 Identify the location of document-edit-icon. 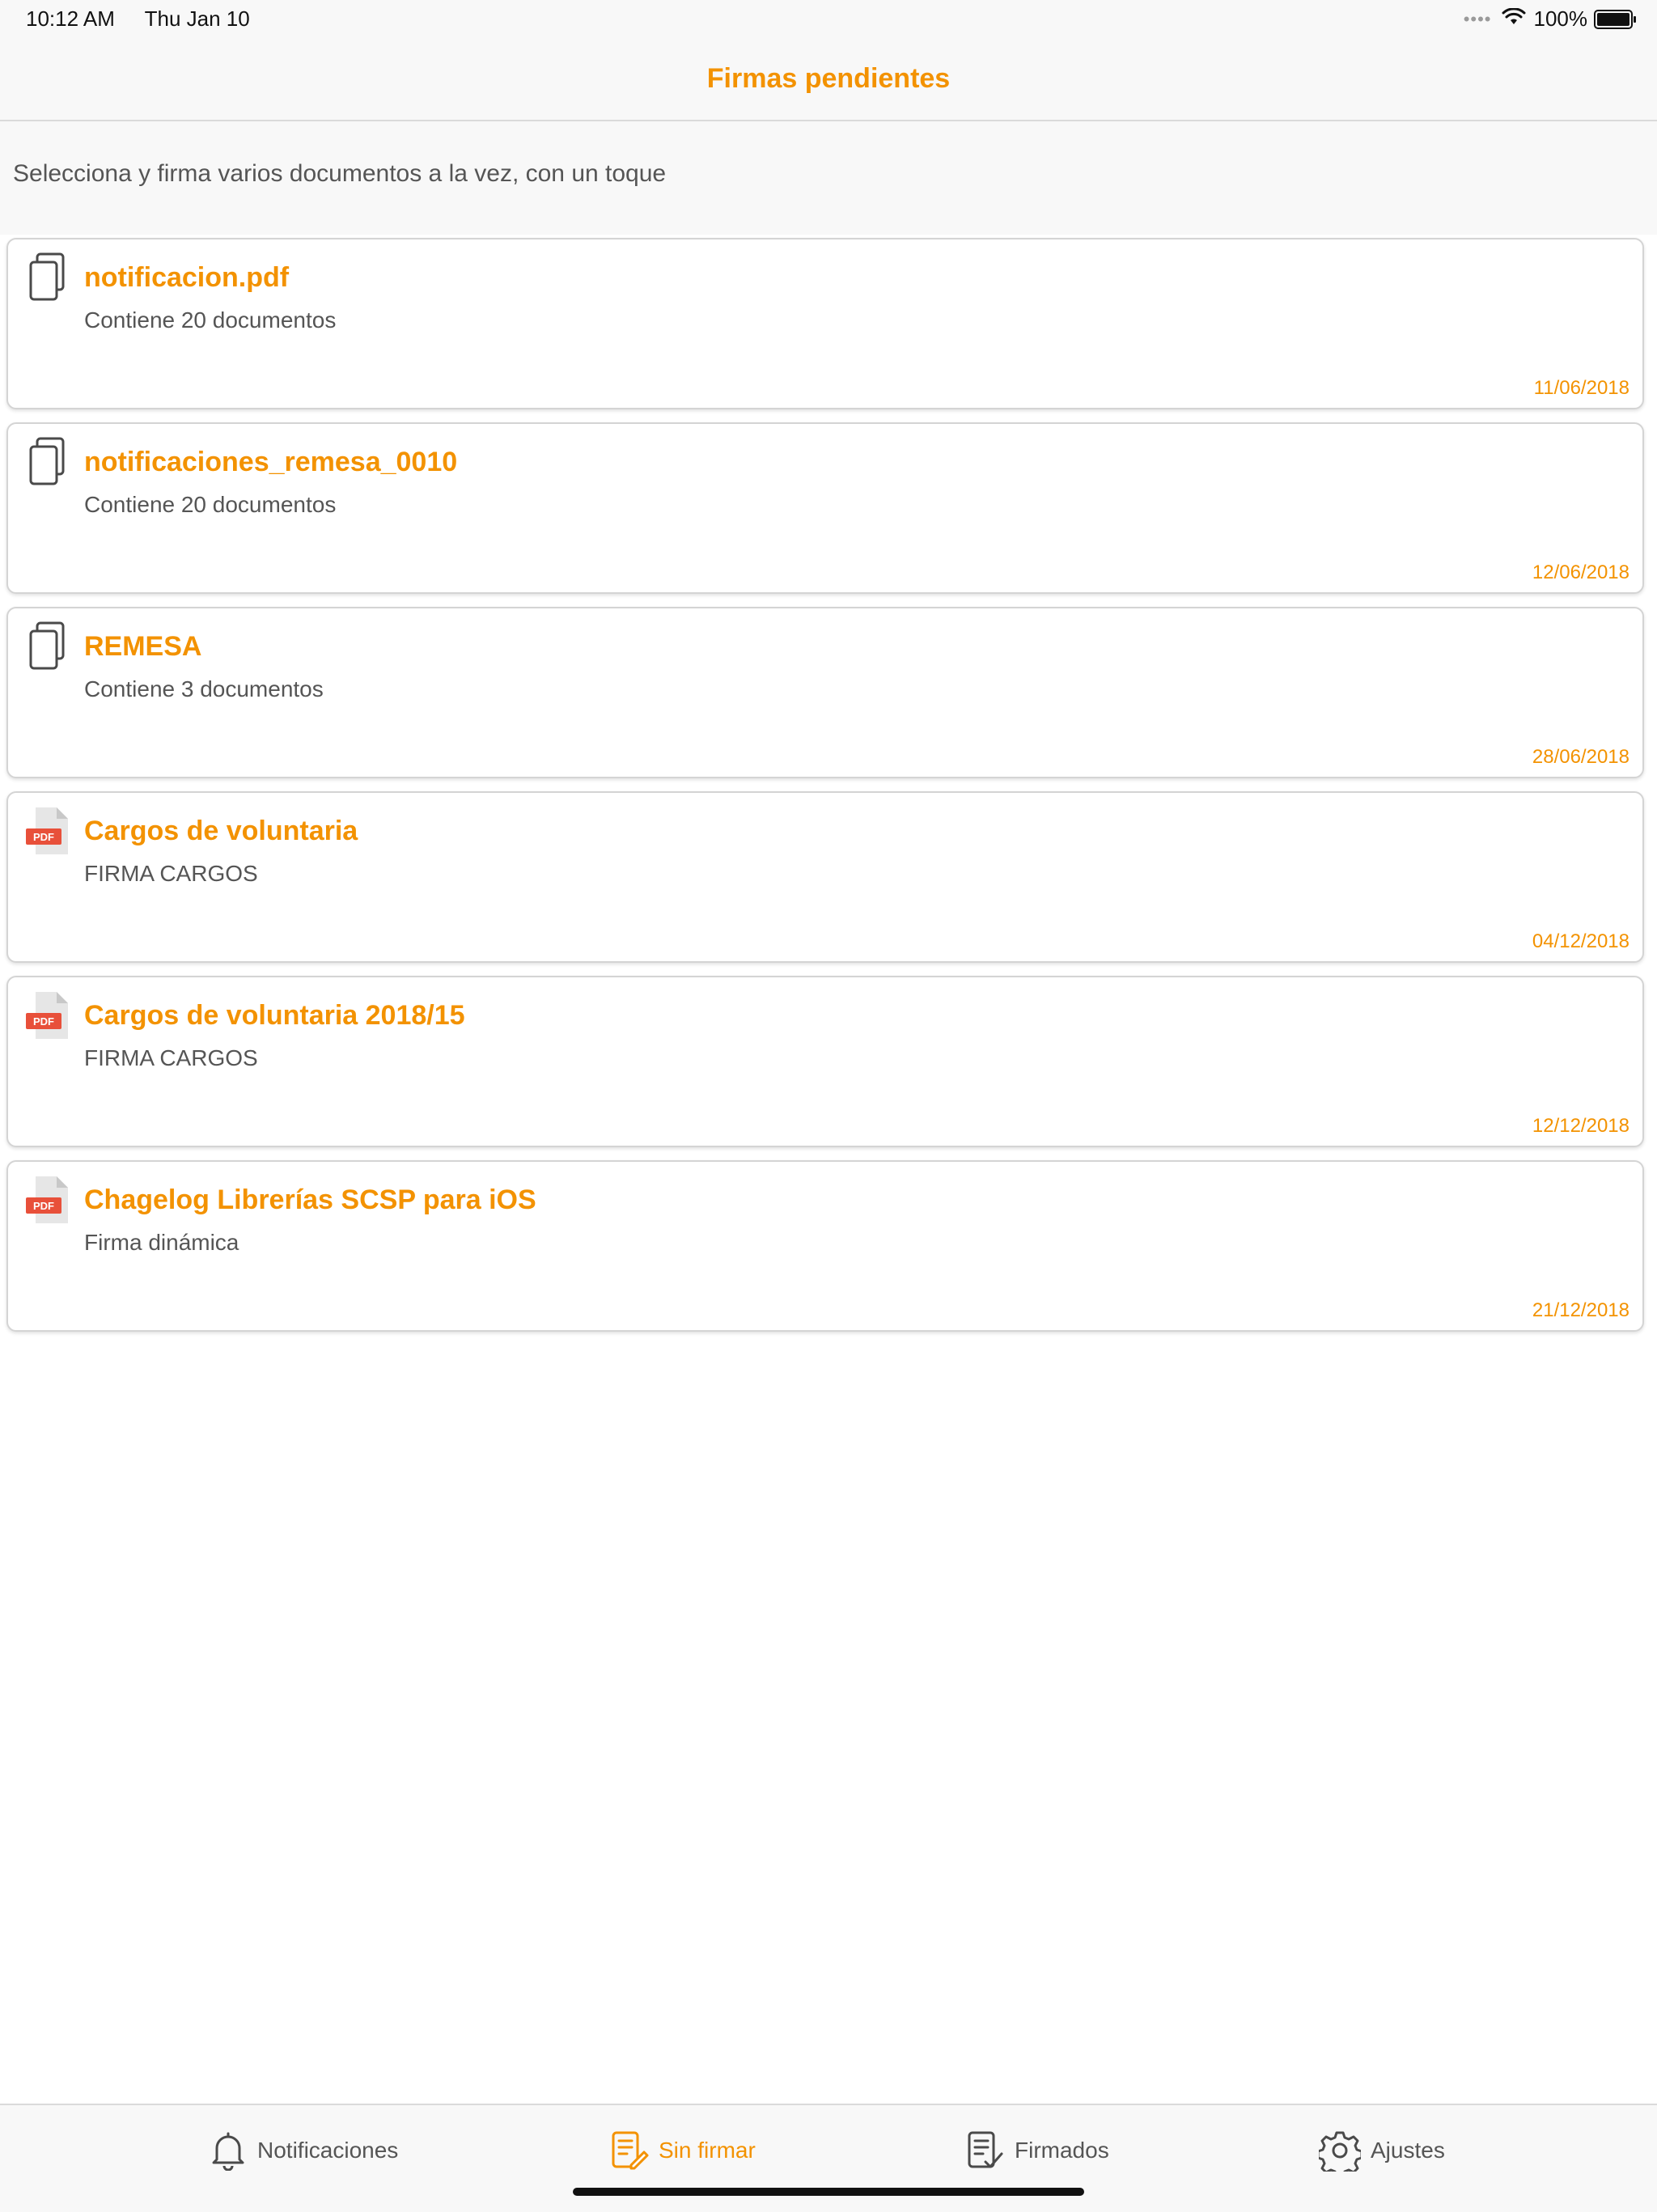
(630, 2150).